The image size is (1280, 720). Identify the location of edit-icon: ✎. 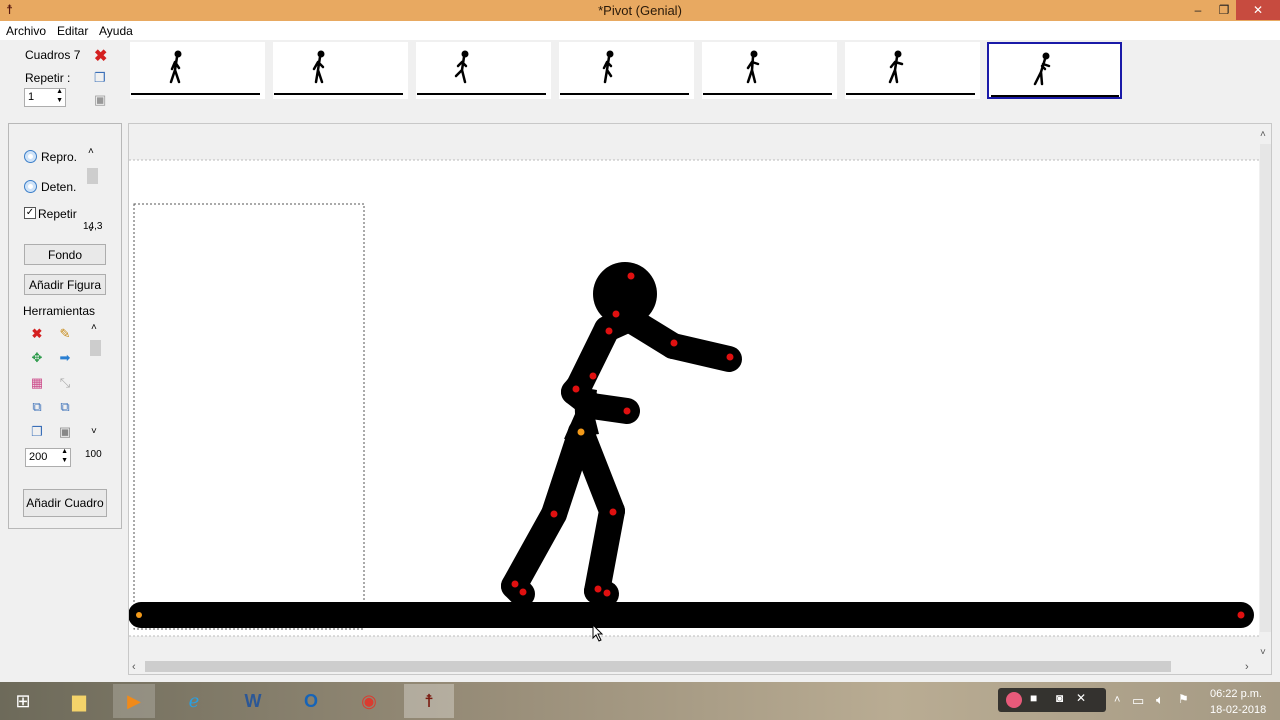
(65, 334).